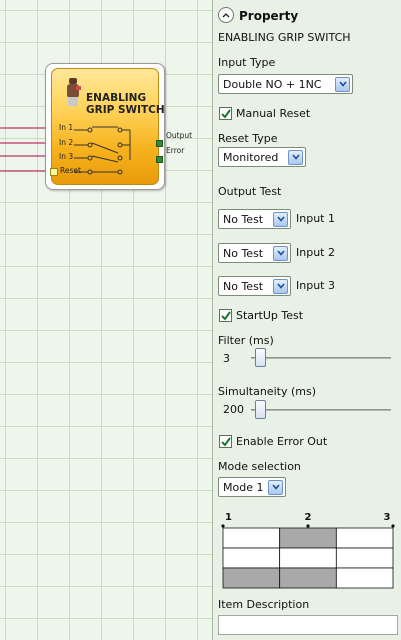 This screenshot has width=401, height=640. I want to click on mode-position-2: 2, so click(308, 517).